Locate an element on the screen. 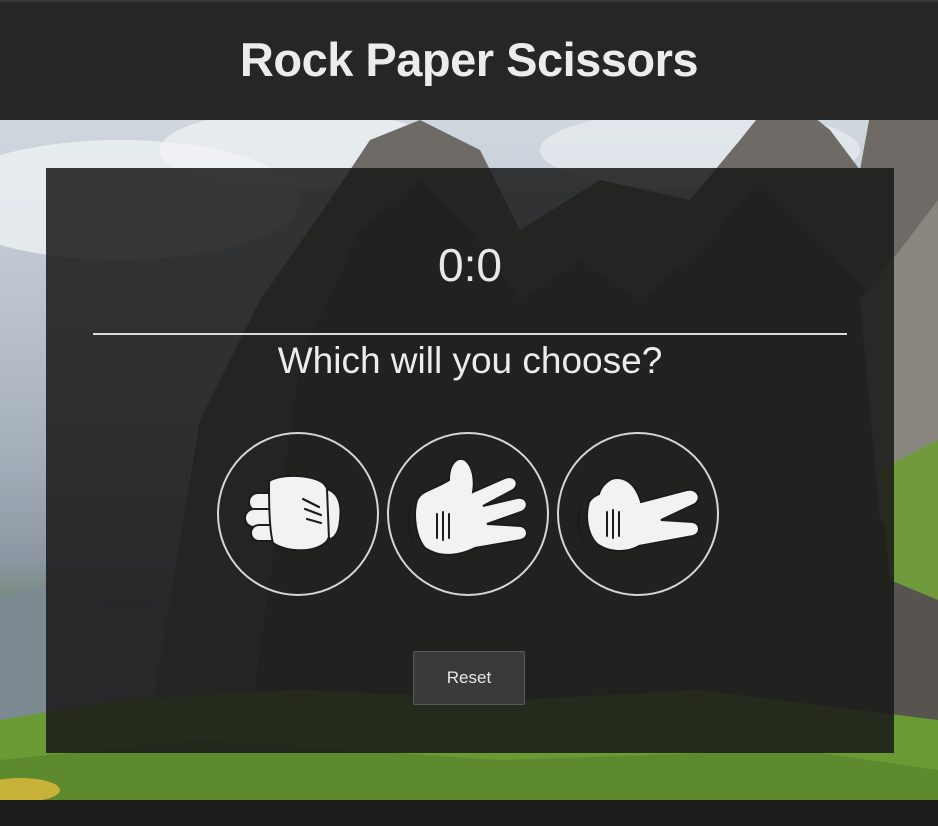 This screenshot has height=826, width=938. divider is located at coordinates (470, 334).